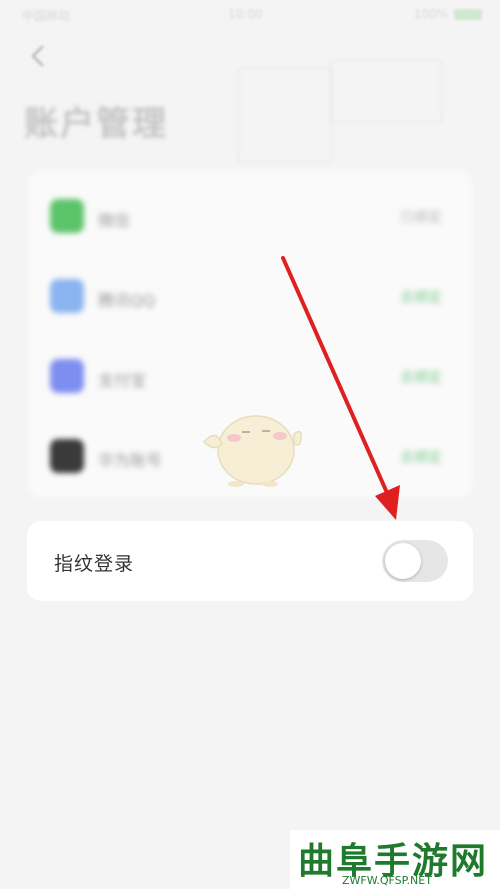 This screenshot has height=889, width=500. What do you see at coordinates (387, 880) in the screenshot?
I see `watermark-url: ZWFW.QFSP.NET` at bounding box center [387, 880].